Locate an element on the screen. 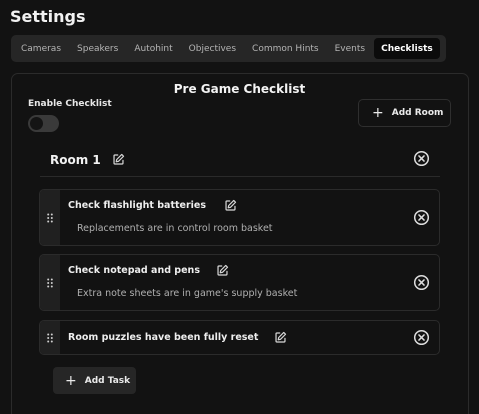  tab-cameras: Cameras is located at coordinates (41, 48).